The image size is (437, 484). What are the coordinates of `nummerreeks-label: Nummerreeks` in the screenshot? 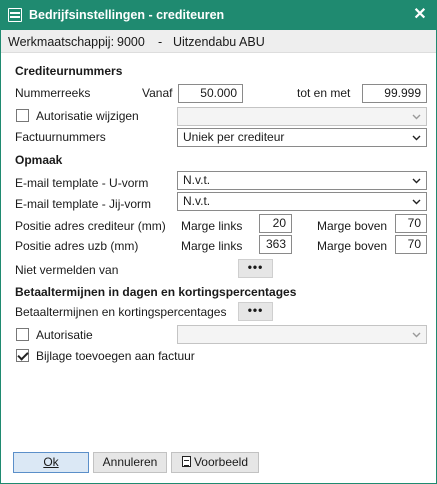 It's located at (53, 93).